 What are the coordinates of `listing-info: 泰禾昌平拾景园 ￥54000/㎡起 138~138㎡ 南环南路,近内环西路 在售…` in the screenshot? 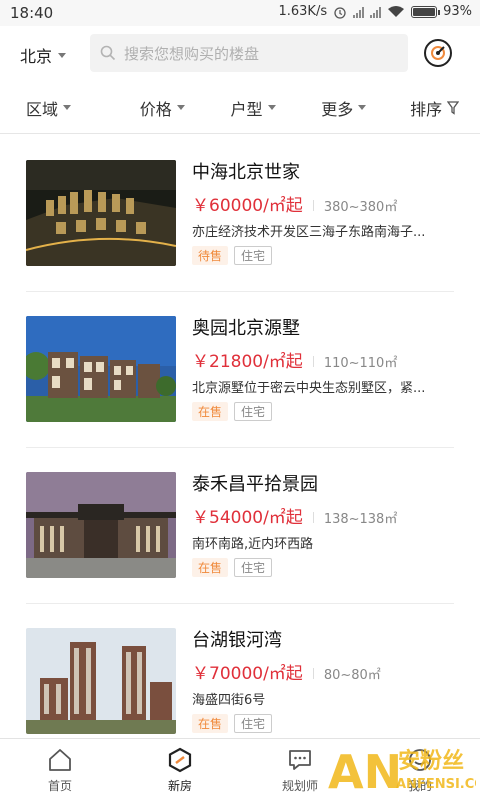 It's located at (323, 524).